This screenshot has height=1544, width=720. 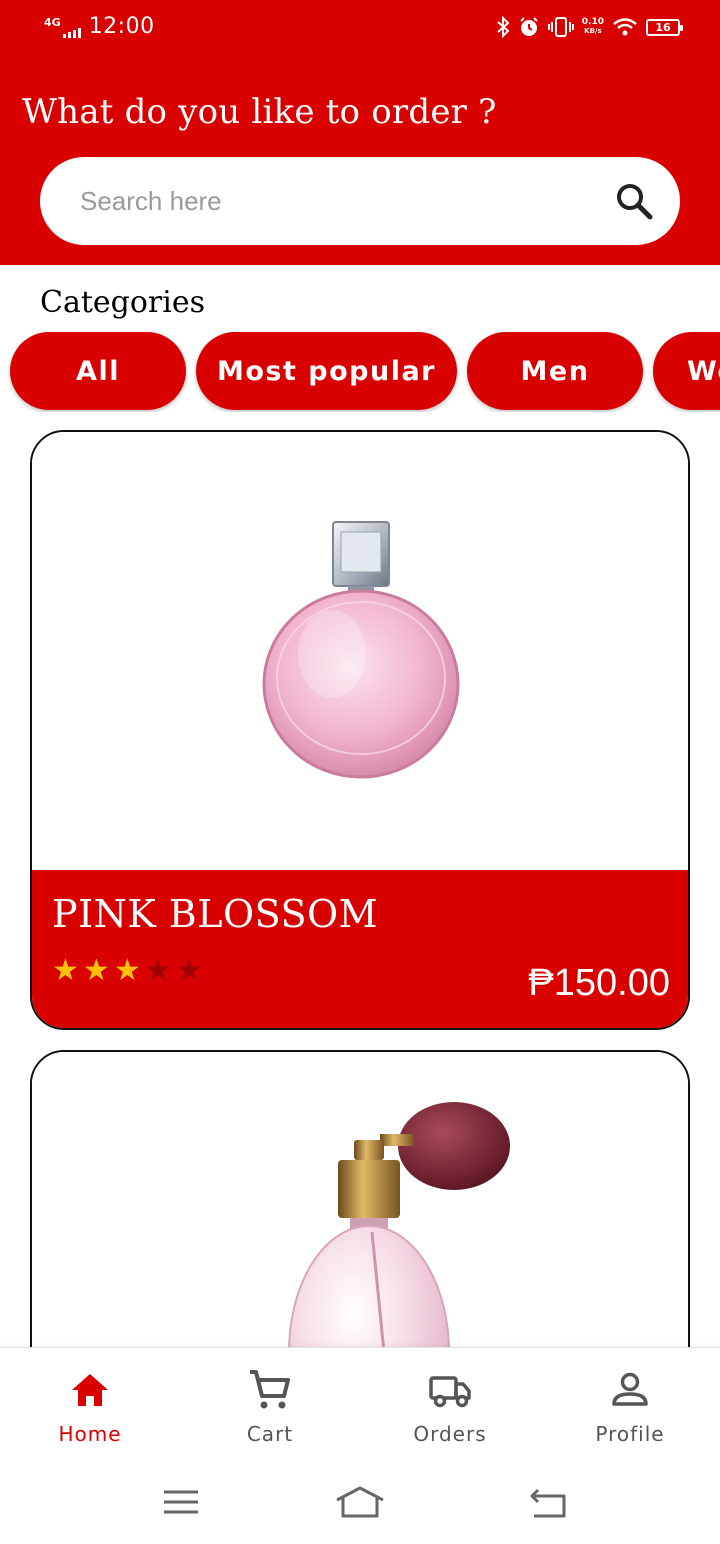 What do you see at coordinates (121, 26) in the screenshot?
I see `status-time: 12:00` at bounding box center [121, 26].